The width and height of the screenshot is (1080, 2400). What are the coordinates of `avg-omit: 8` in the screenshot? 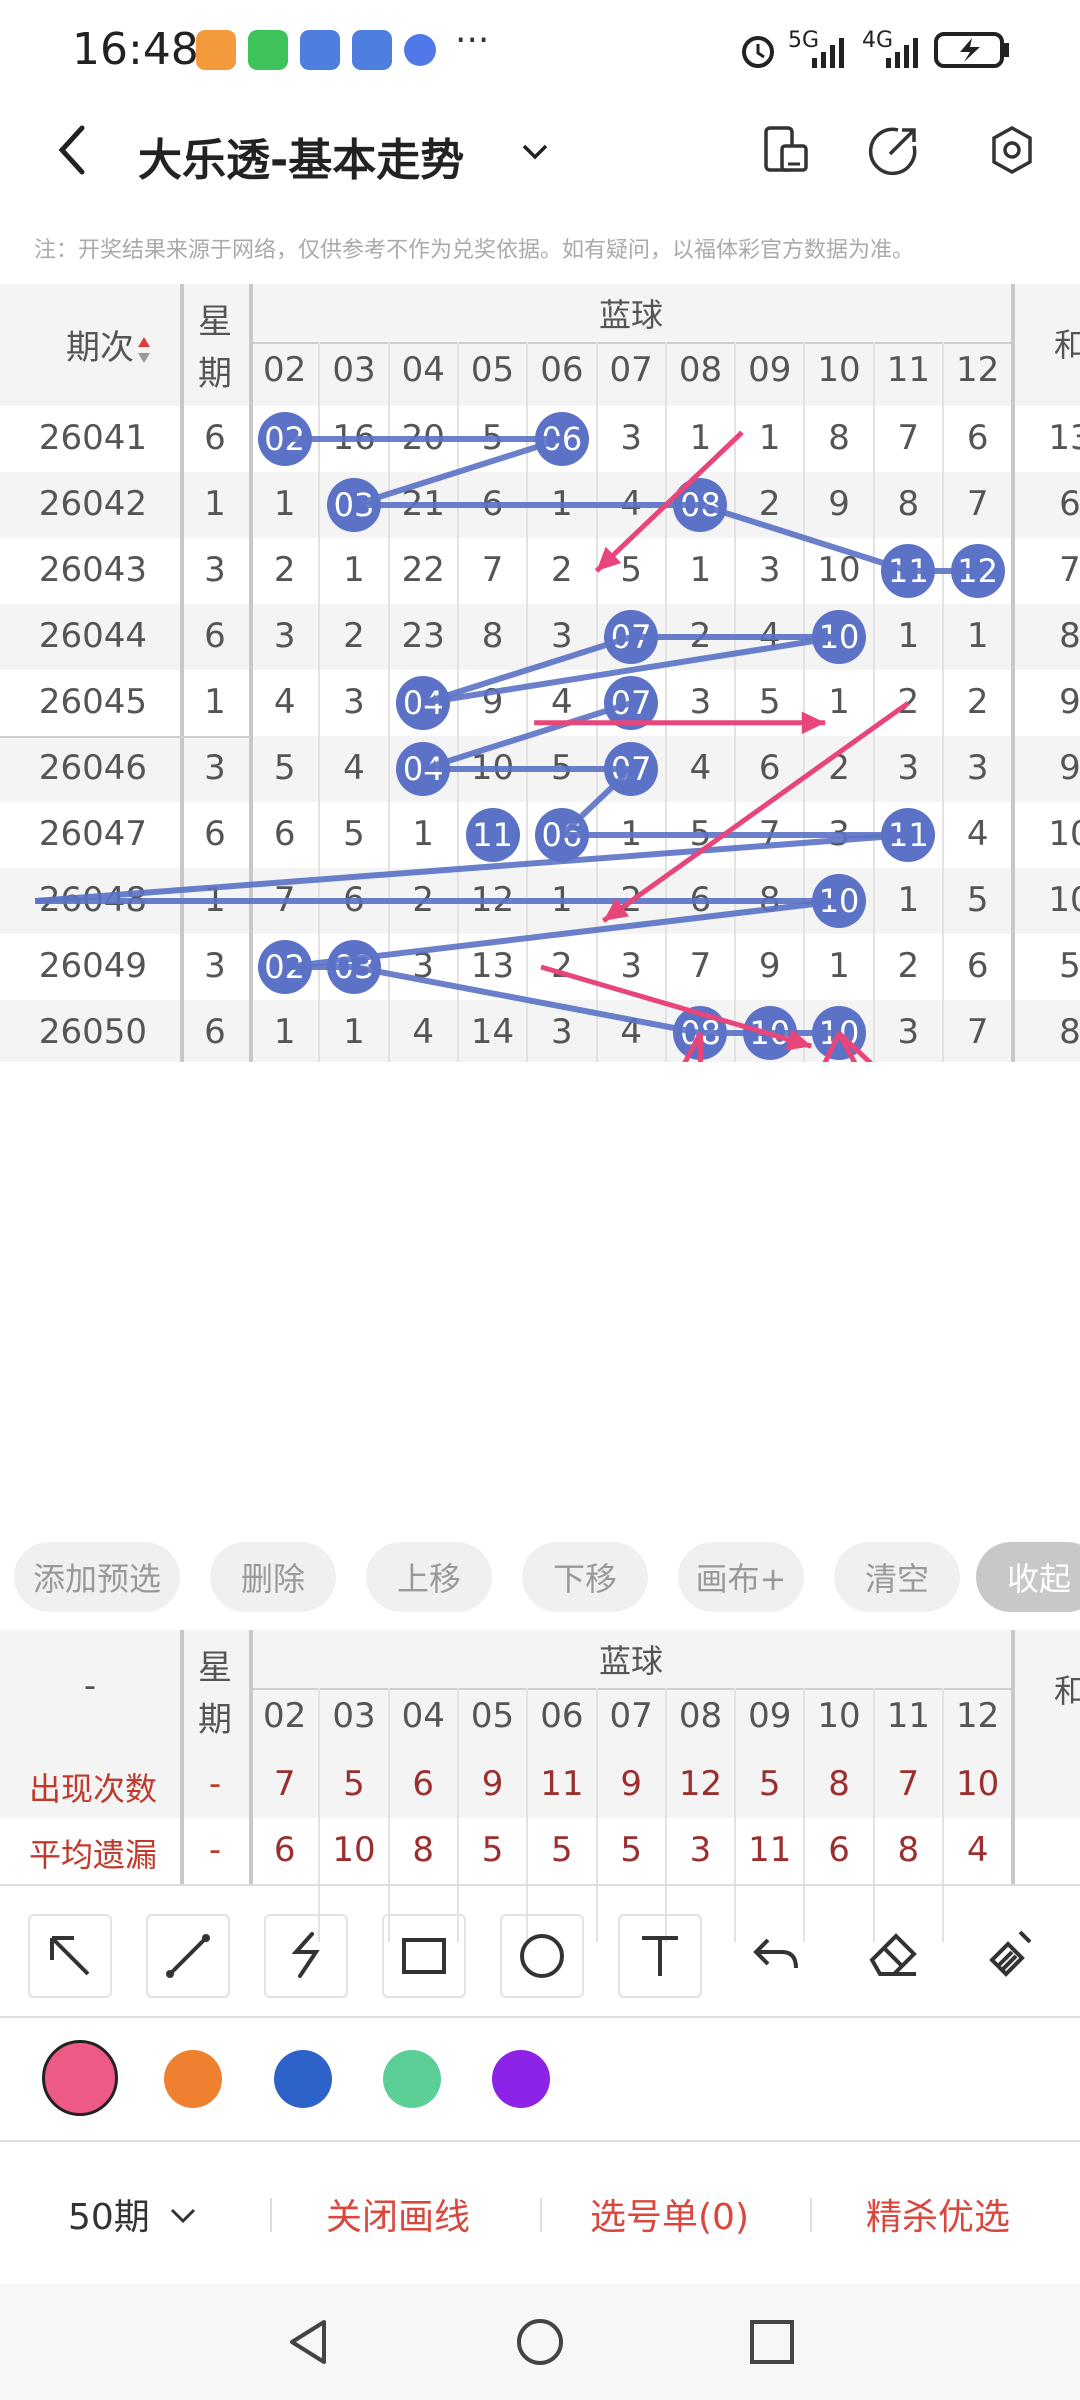 It's located at (423, 1850).